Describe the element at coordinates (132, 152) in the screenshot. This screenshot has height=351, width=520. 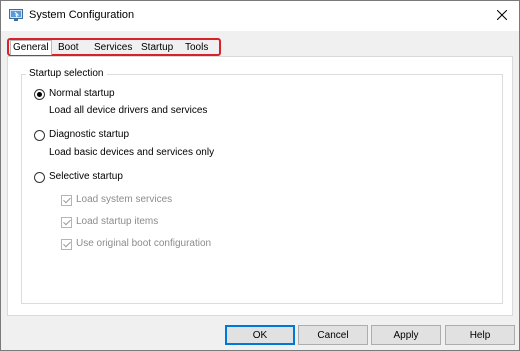
I see `diagnostic-startup-description: Load basic devices and services only` at that location.